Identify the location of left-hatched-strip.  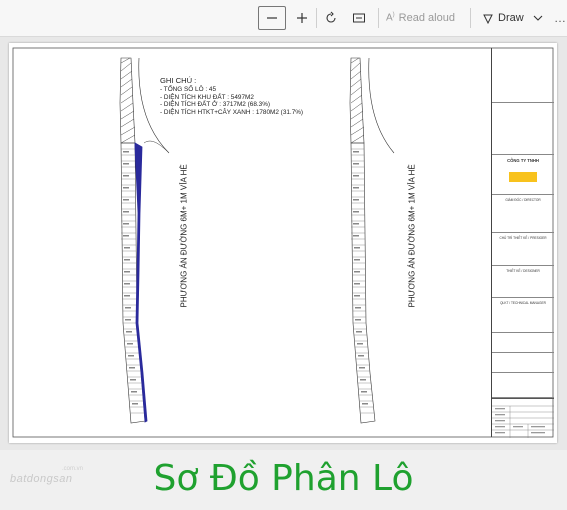
(127, 100).